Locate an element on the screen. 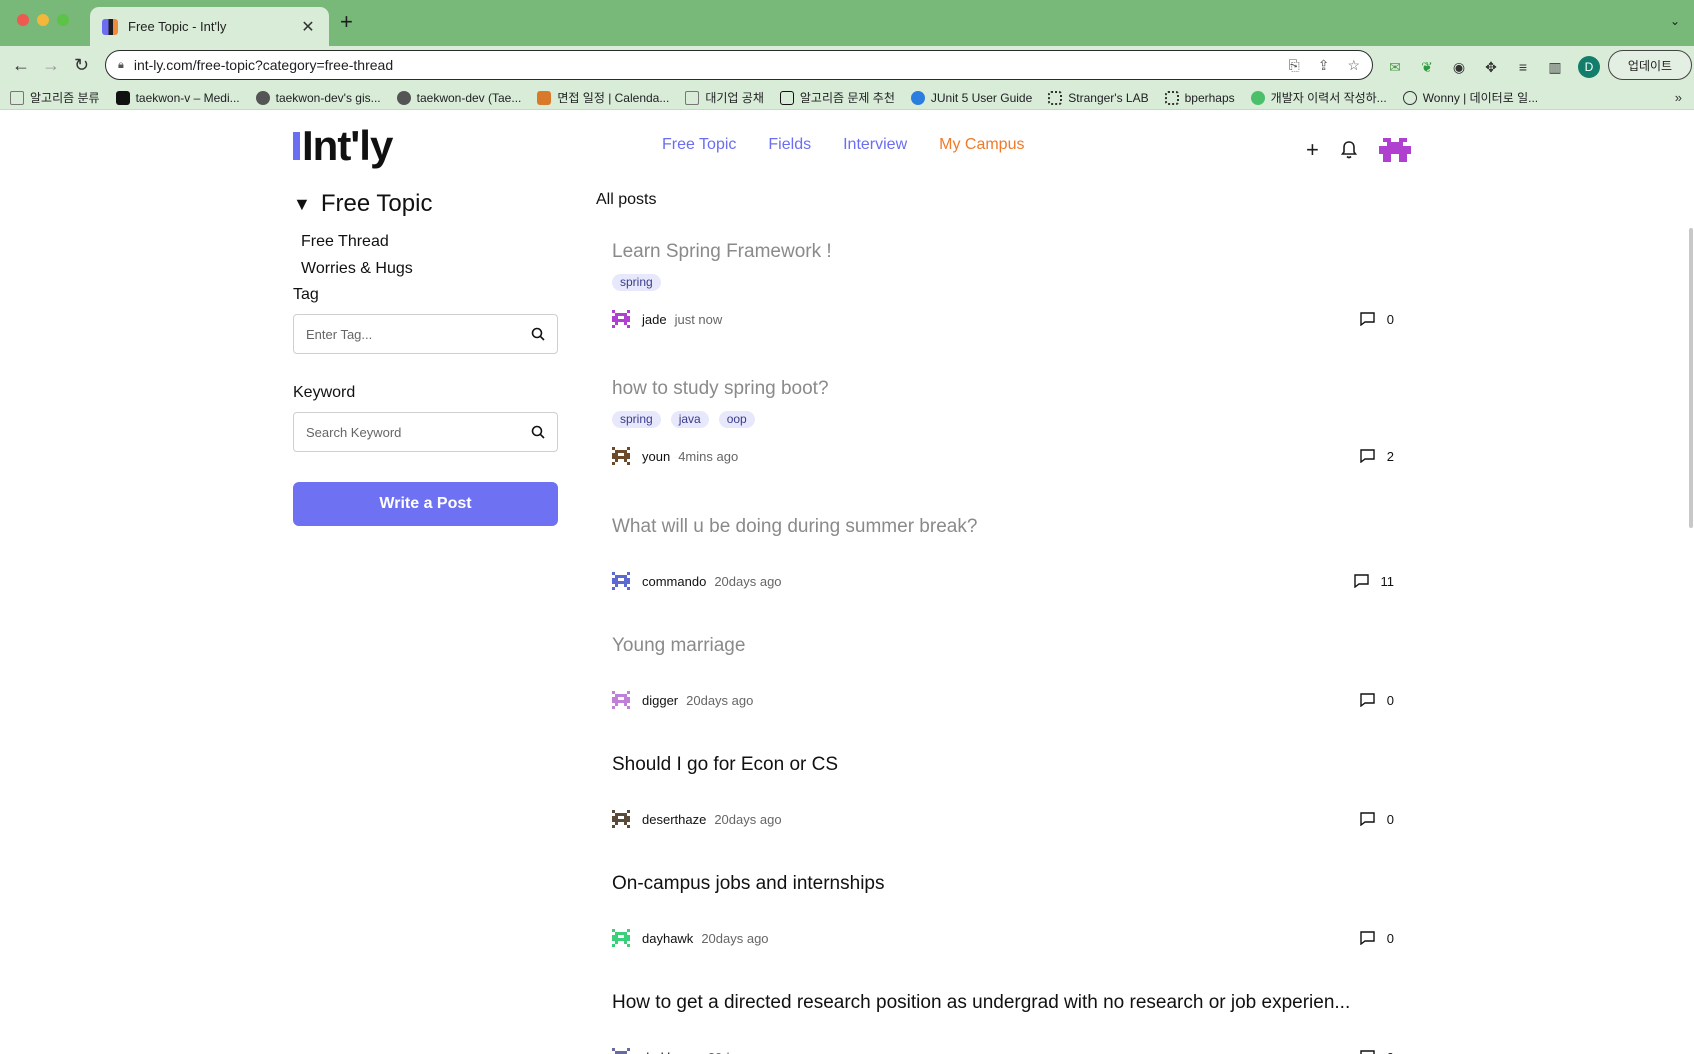  author-name: darkhorse is located at coordinates (671, 1052).